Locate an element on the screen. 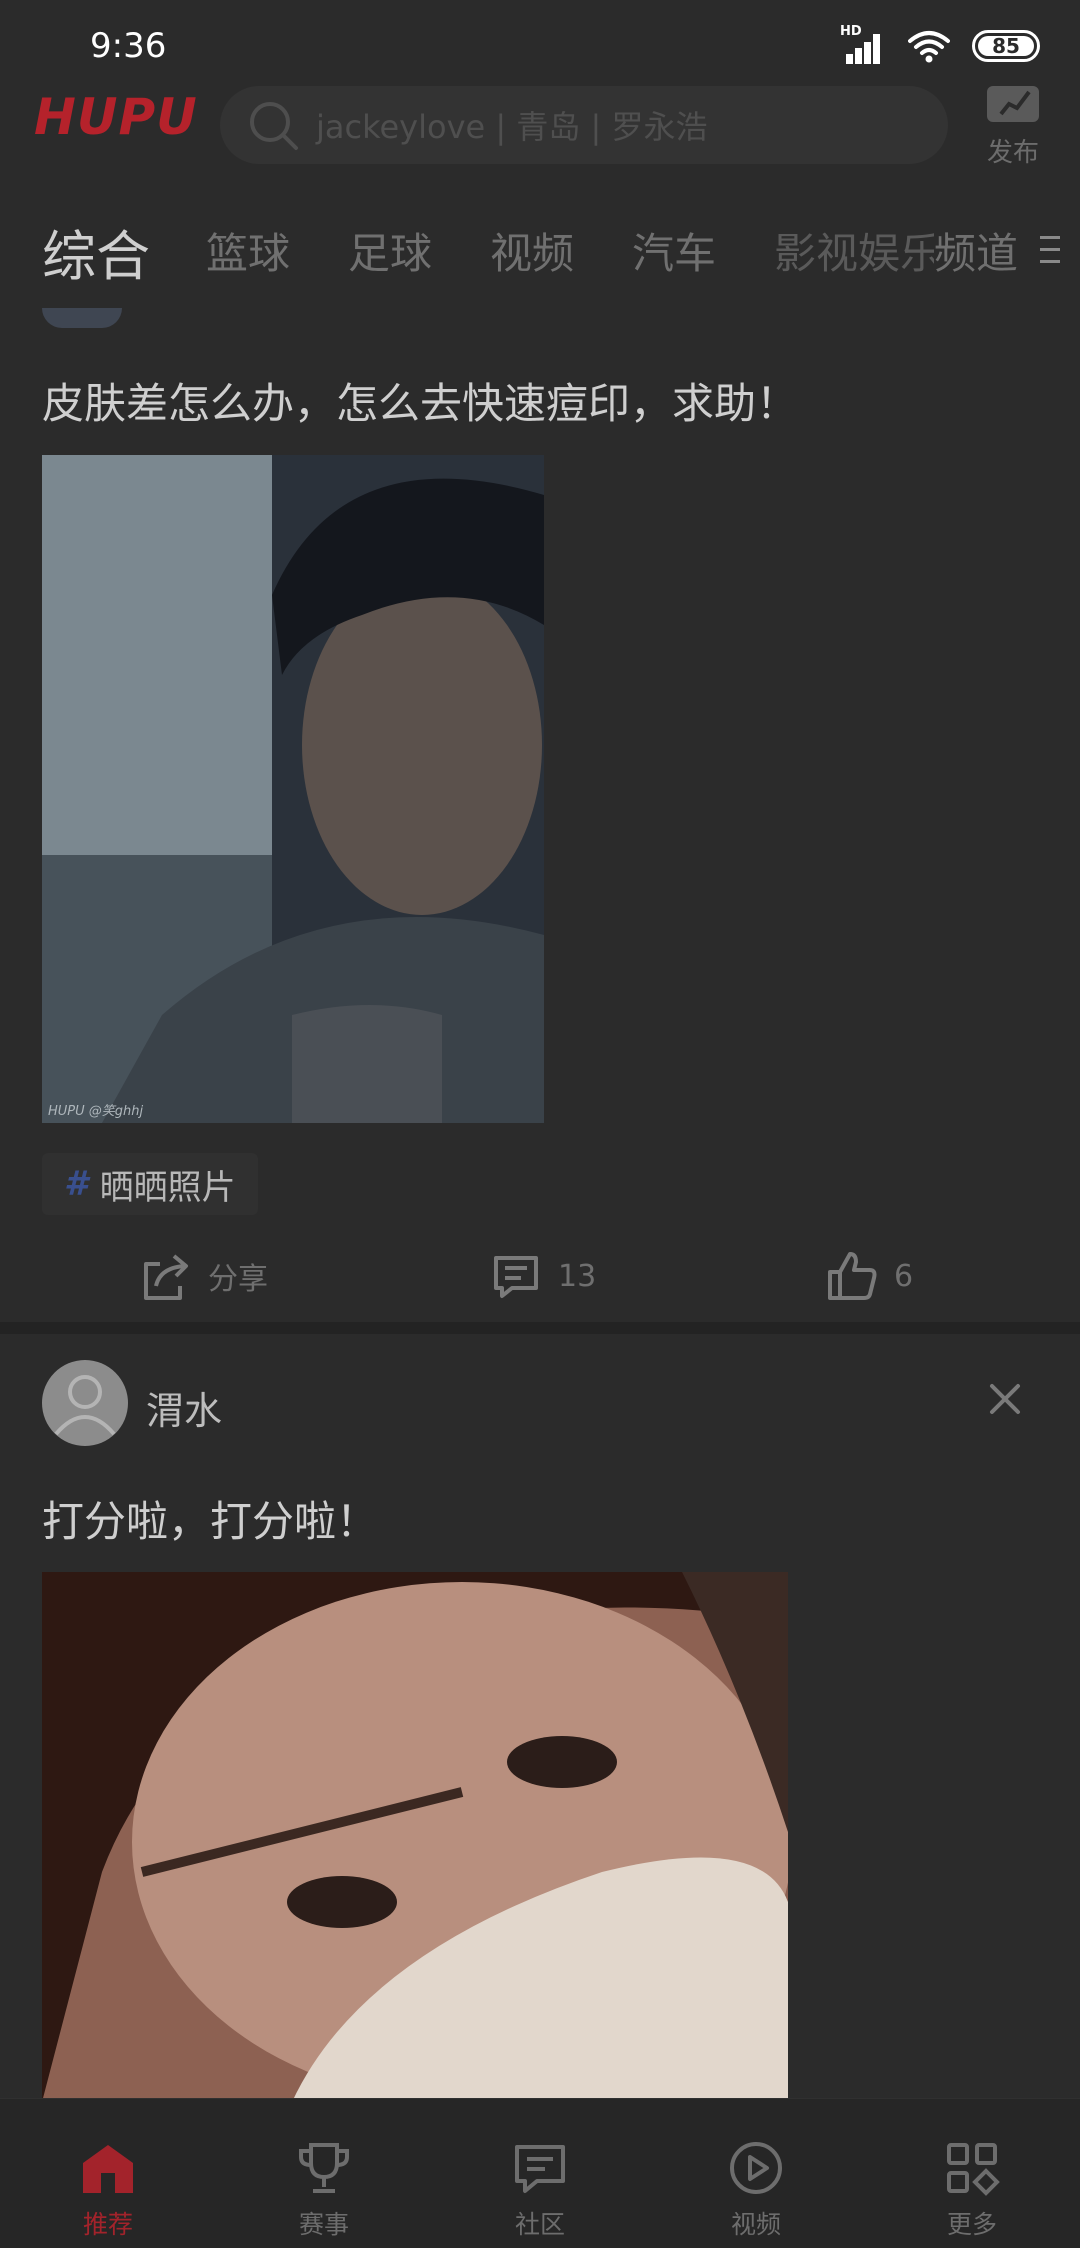 Image resolution: width=1080 pixels, height=2248 pixels. nav-label: 更多 is located at coordinates (971, 2224).